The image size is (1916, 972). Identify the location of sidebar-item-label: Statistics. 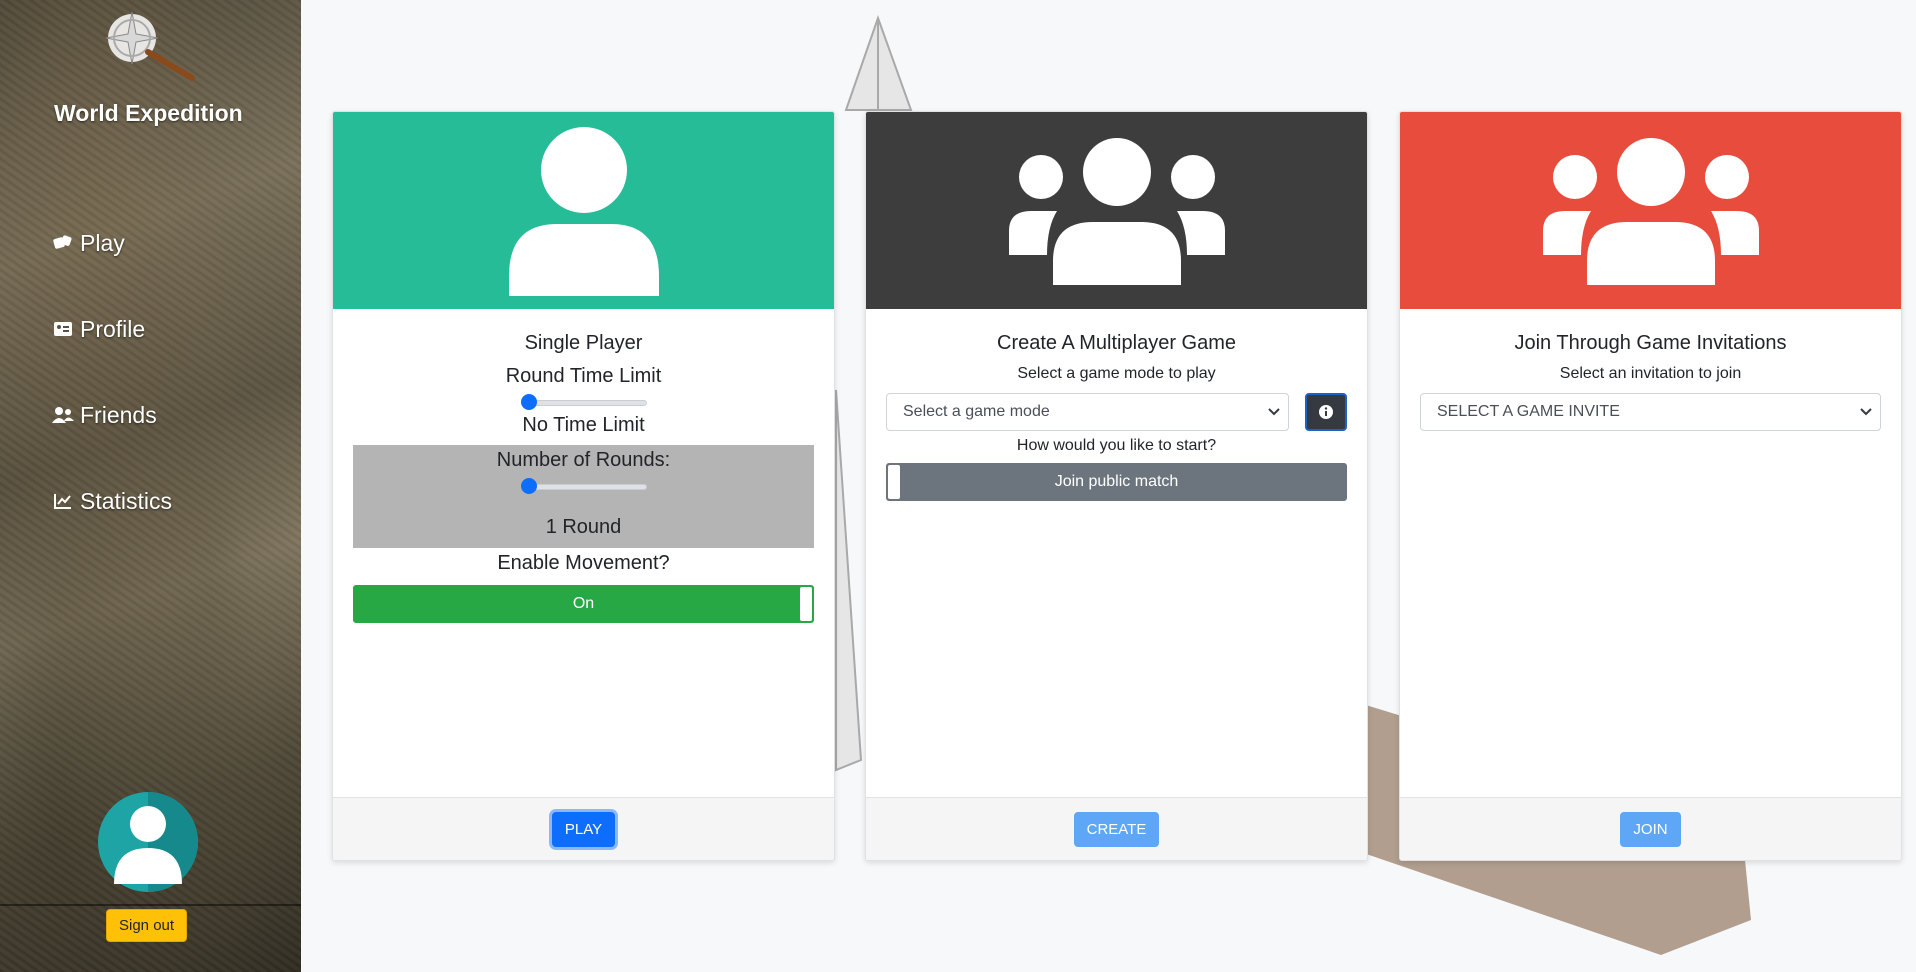
(126, 500).